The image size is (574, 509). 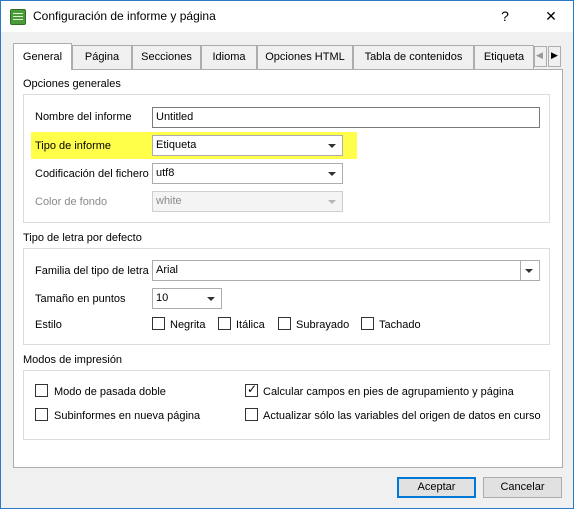 What do you see at coordinates (505, 16) in the screenshot?
I see `help-button: ?` at bounding box center [505, 16].